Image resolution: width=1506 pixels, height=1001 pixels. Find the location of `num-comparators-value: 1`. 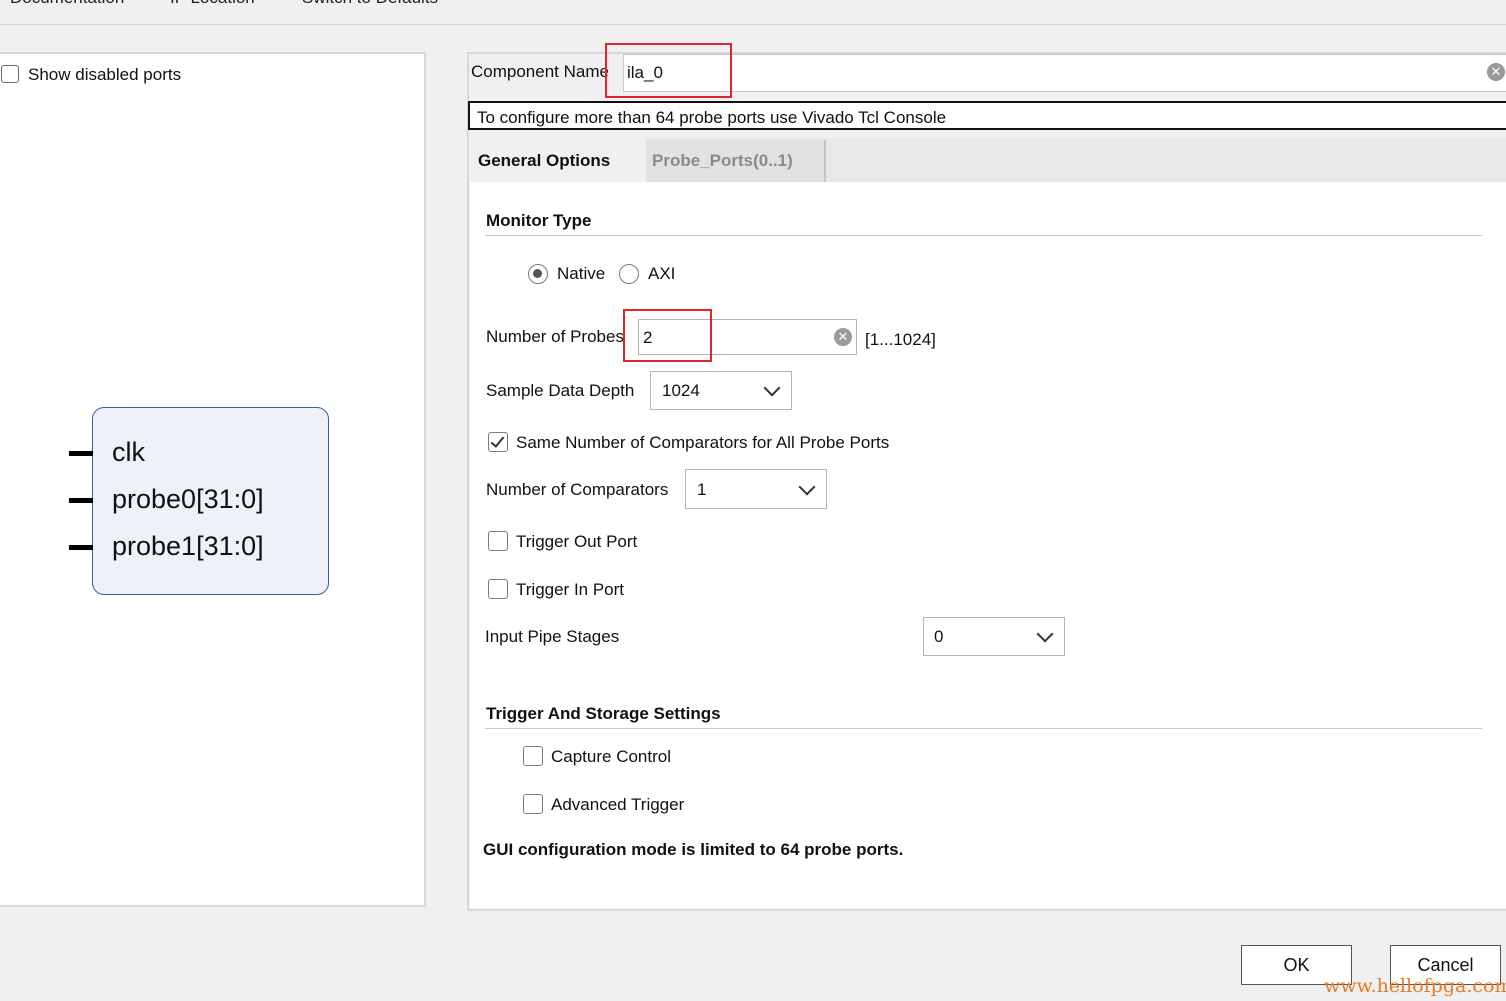

num-comparators-value: 1 is located at coordinates (702, 489).